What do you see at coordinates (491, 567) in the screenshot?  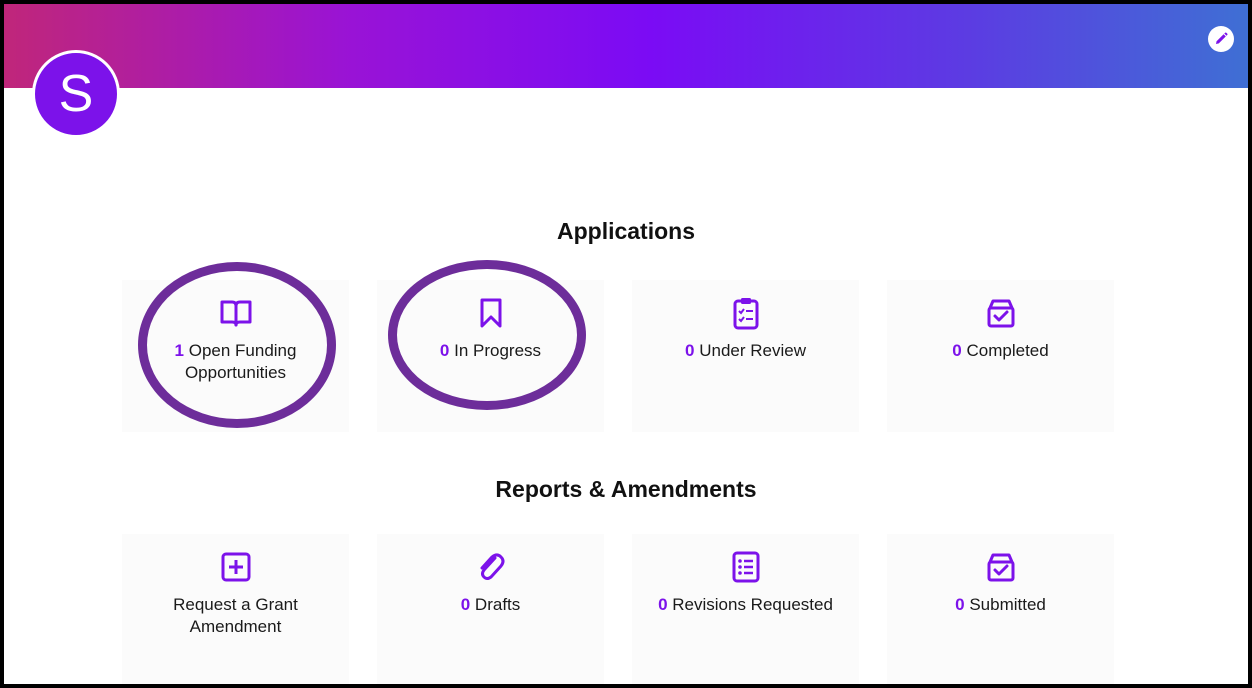 I see `paperclip-icon` at bounding box center [491, 567].